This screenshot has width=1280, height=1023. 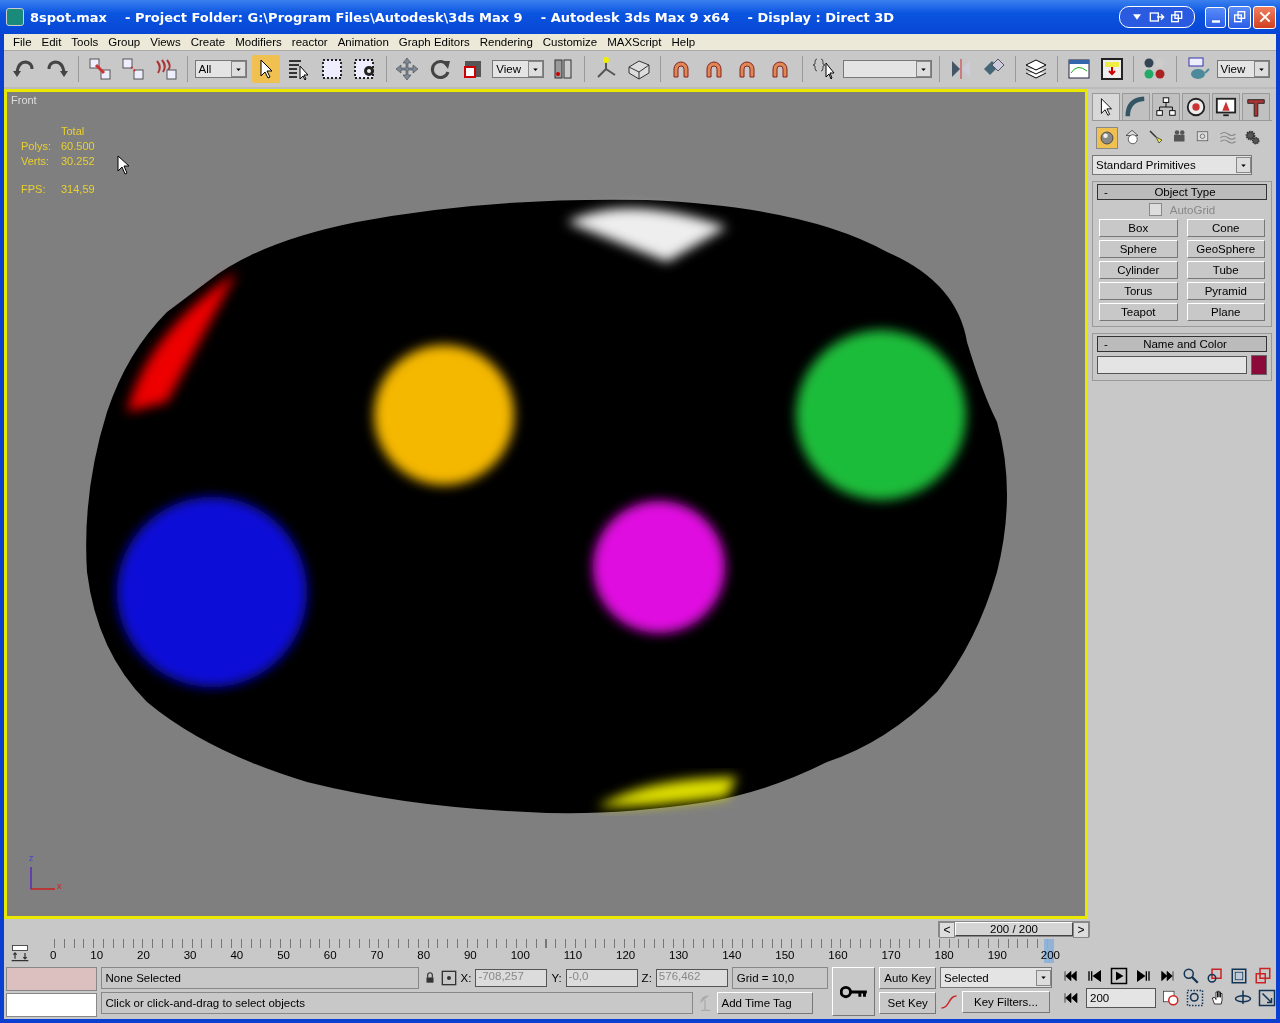 What do you see at coordinates (907, 1003) in the screenshot?
I see `set-key-toggle-button: Set Key` at bounding box center [907, 1003].